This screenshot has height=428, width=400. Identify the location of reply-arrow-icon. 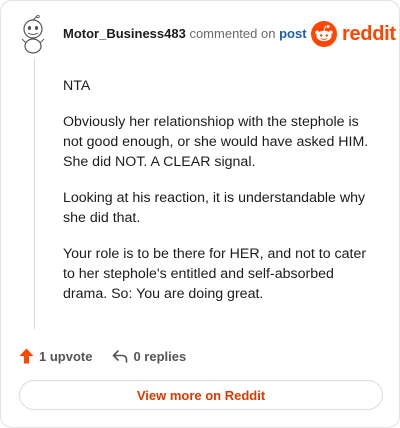
(120, 356).